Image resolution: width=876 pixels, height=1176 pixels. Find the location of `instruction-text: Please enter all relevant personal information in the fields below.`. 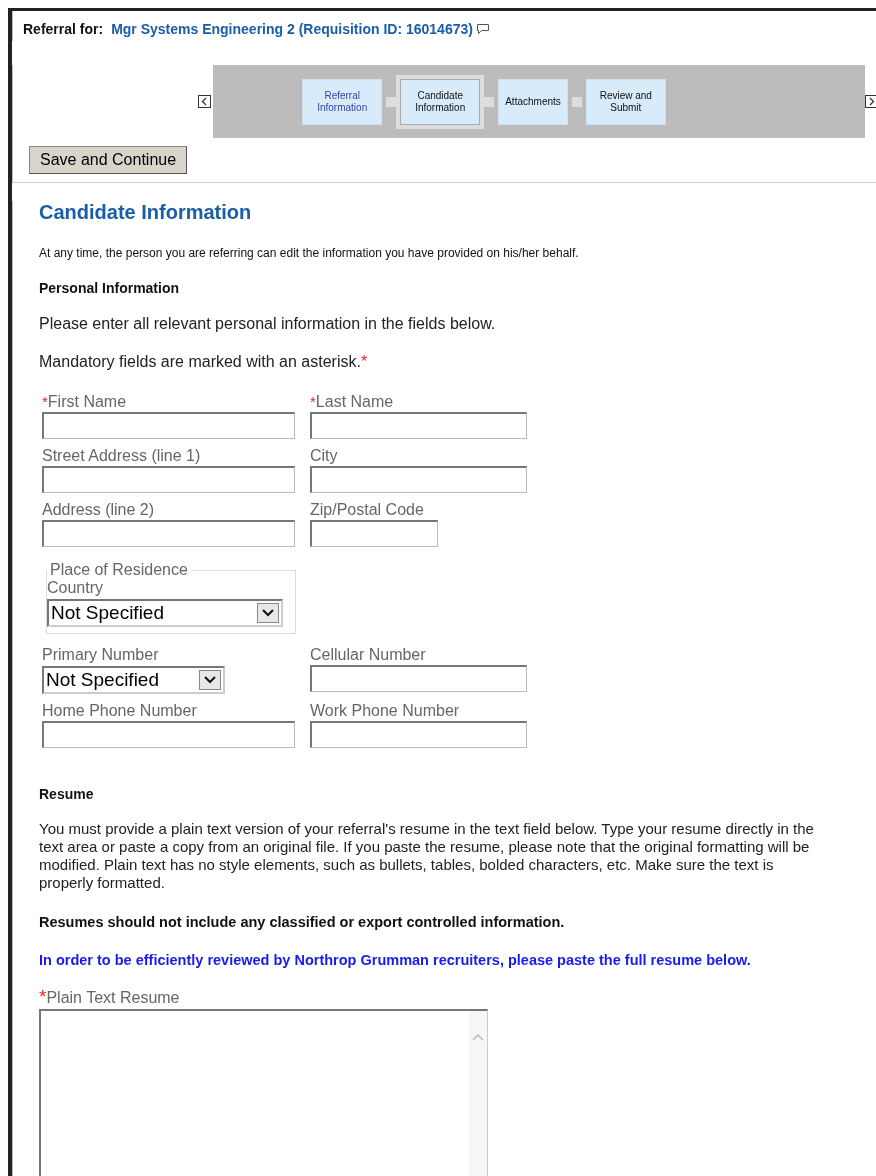

instruction-text: Please enter all relevant personal information in the fields below. is located at coordinates (268, 324).